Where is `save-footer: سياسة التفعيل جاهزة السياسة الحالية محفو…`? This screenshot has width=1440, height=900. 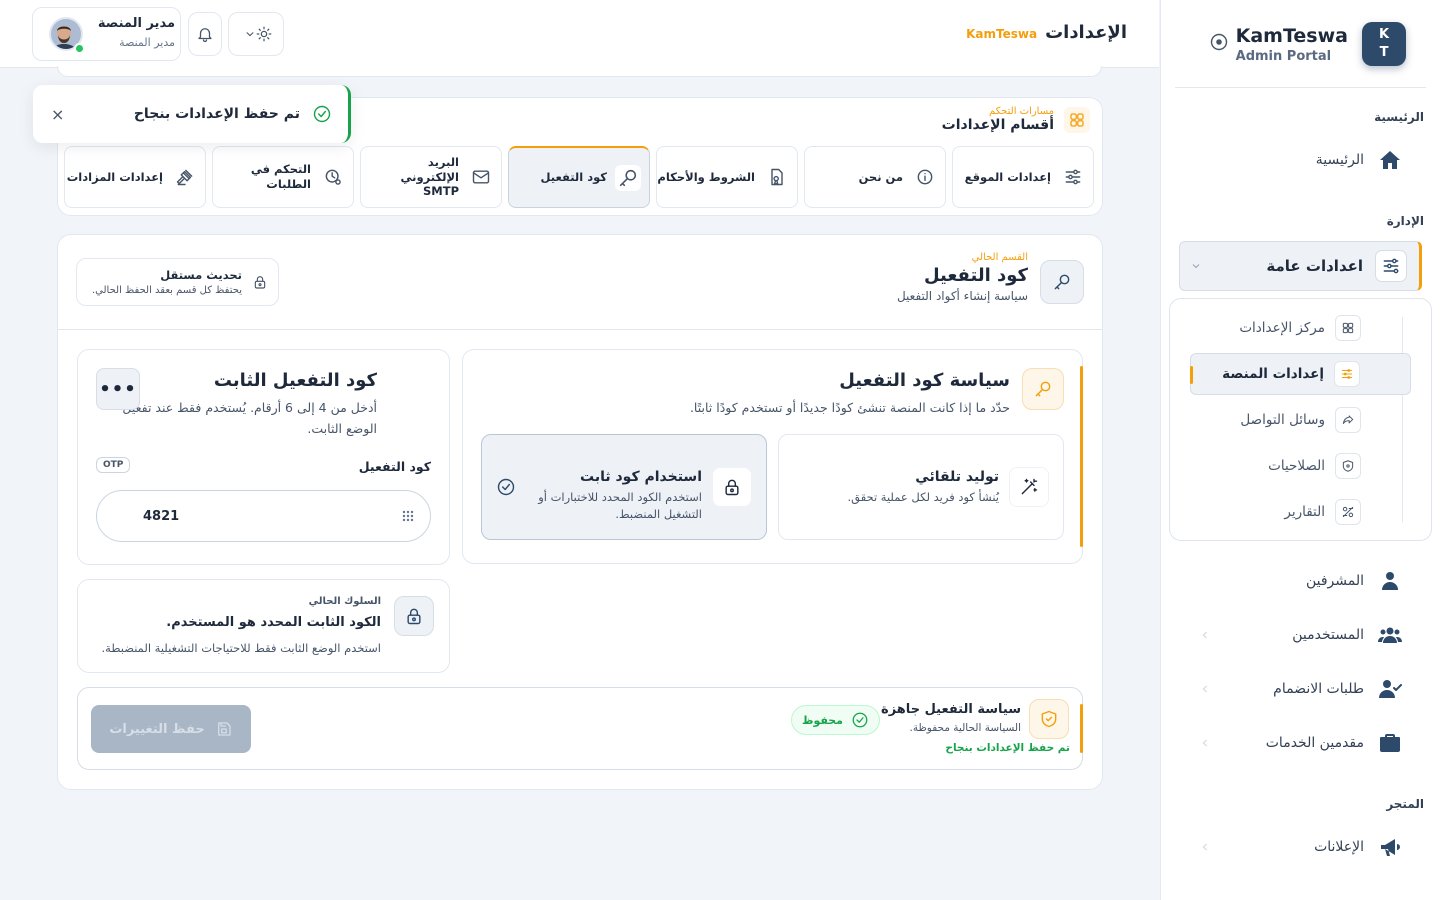 save-footer: سياسة التفعيل جاهزة السياسة الحالية محفو… is located at coordinates (580, 728).